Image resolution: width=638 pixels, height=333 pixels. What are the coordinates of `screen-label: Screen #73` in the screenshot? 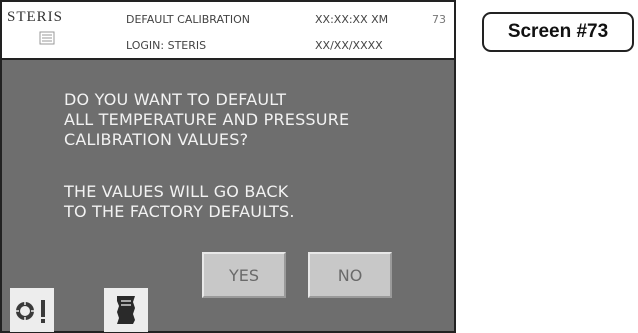 It's located at (558, 32).